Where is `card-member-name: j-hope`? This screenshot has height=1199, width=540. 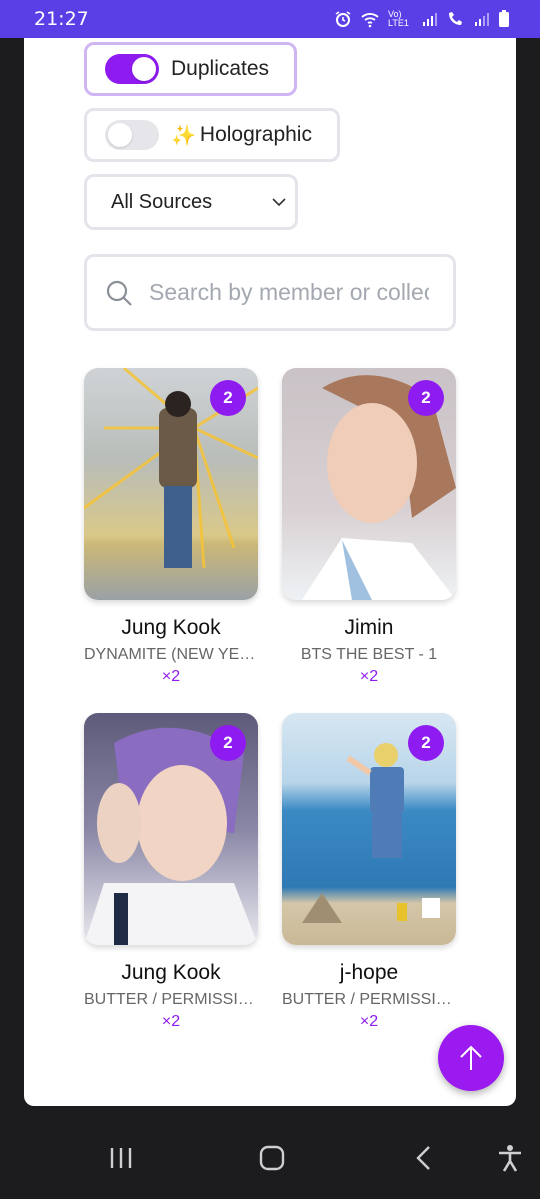
card-member-name: j-hope is located at coordinates (369, 972).